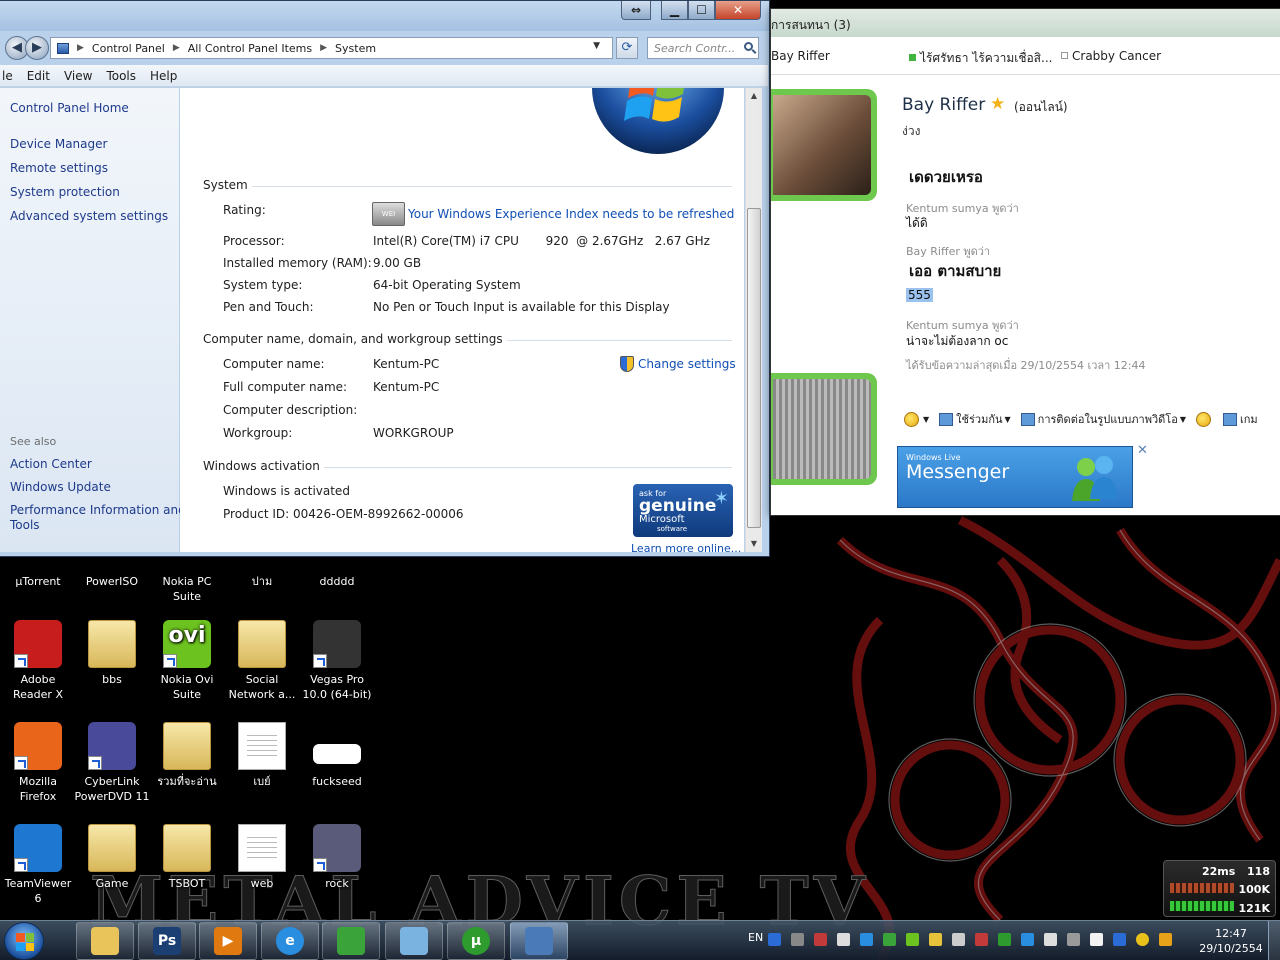 The height and width of the screenshot is (960, 1280). Describe the element at coordinates (25, 525) in the screenshot. I see `performance-tools-link: Tools` at that location.